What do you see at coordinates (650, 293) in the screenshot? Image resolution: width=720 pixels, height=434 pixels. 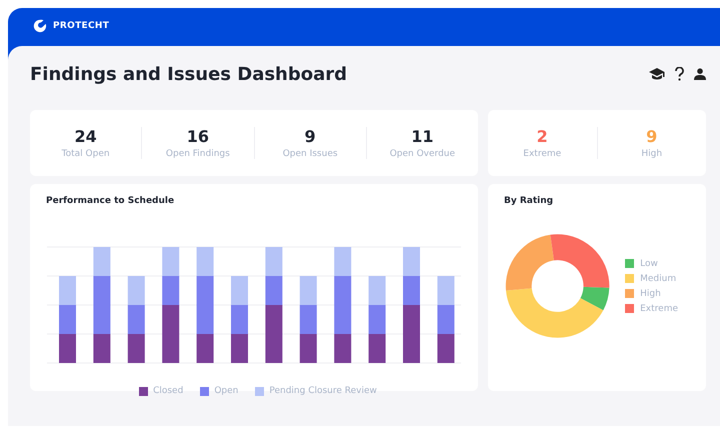 I see `legend-label: High` at bounding box center [650, 293].